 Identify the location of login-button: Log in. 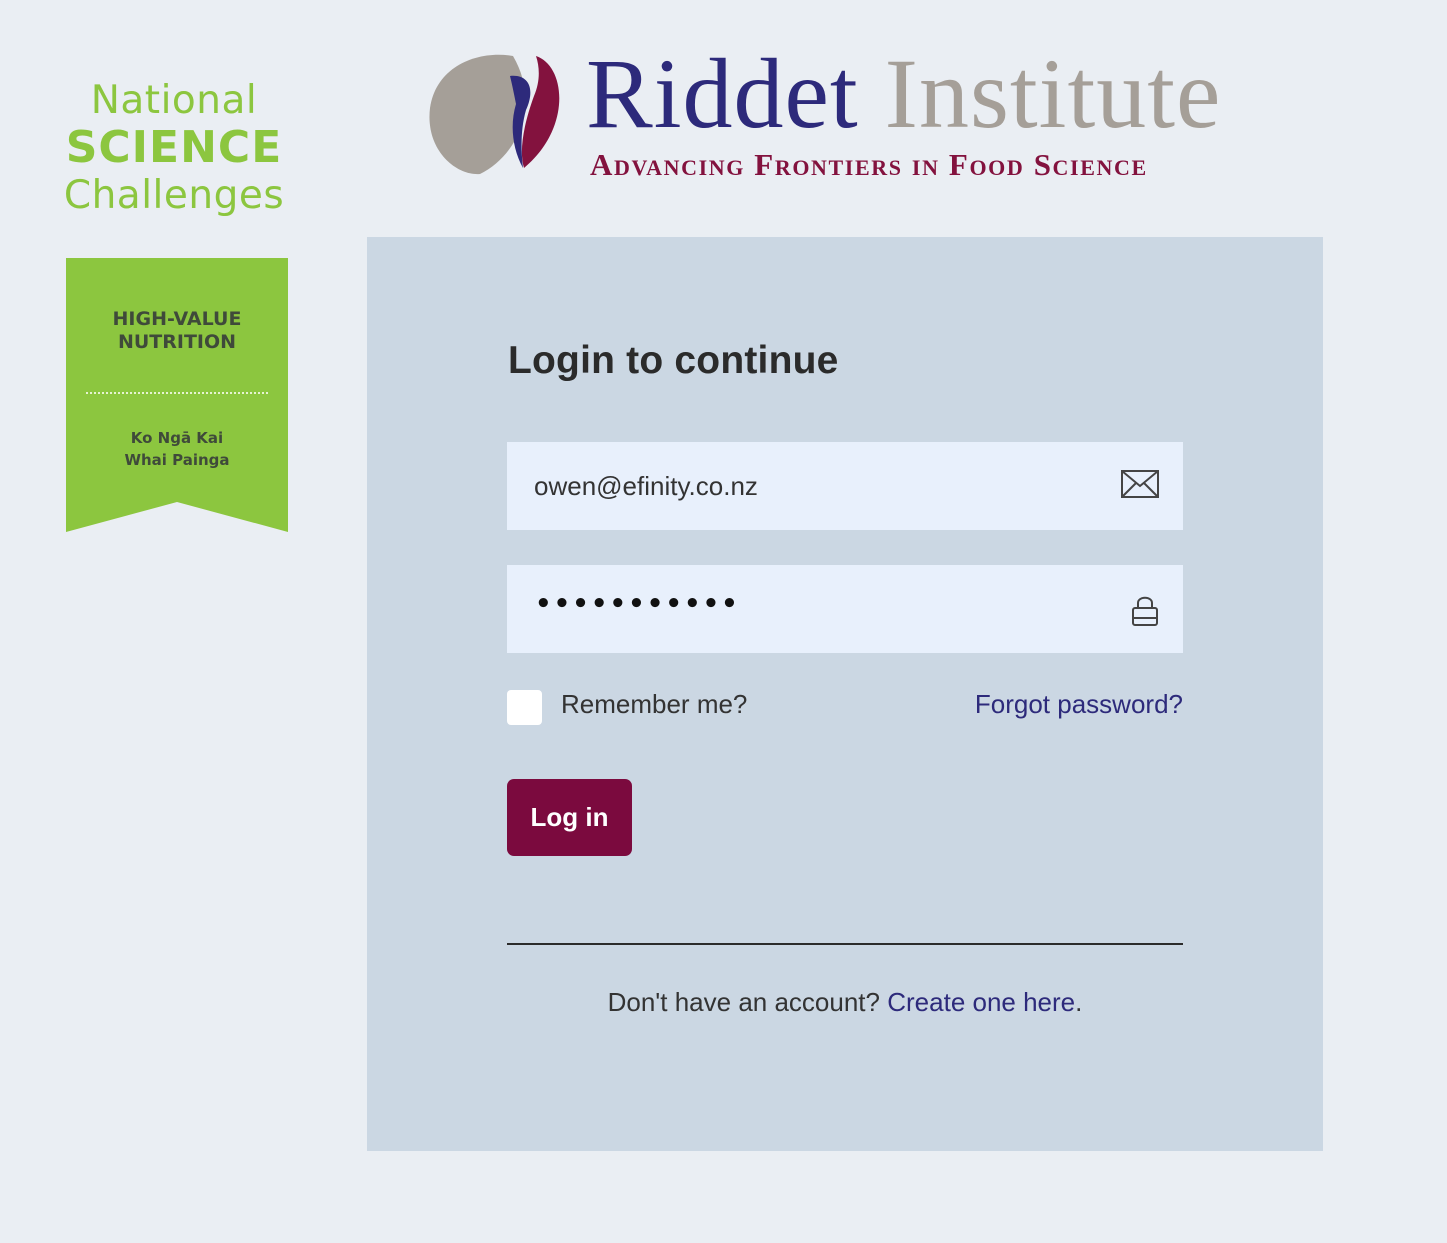
(569, 817).